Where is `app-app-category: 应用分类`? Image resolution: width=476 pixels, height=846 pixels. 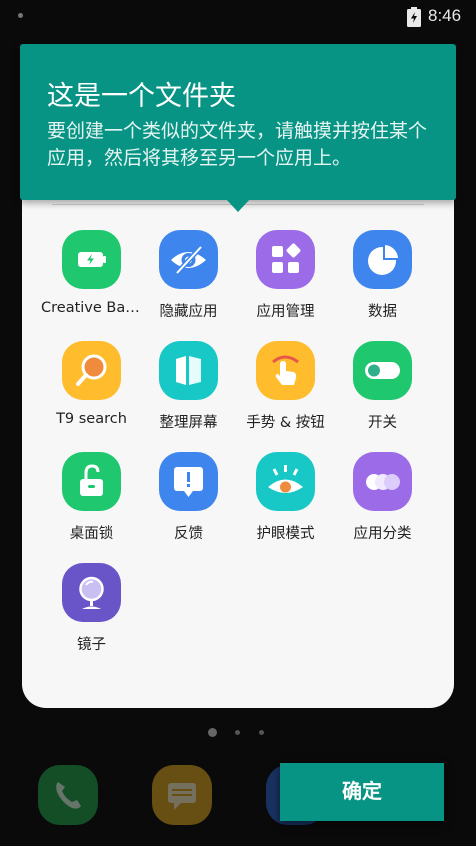 app-app-category: 应用分类 is located at coordinates (382, 507).